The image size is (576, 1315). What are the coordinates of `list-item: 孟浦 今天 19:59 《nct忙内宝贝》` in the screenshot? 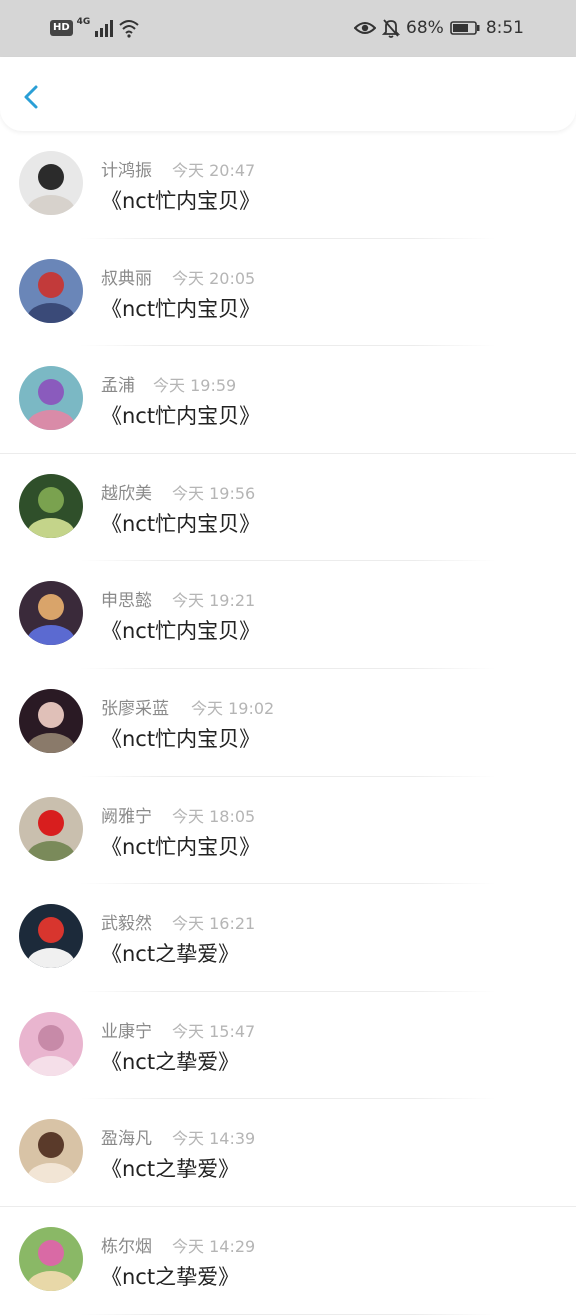 It's located at (288, 400).